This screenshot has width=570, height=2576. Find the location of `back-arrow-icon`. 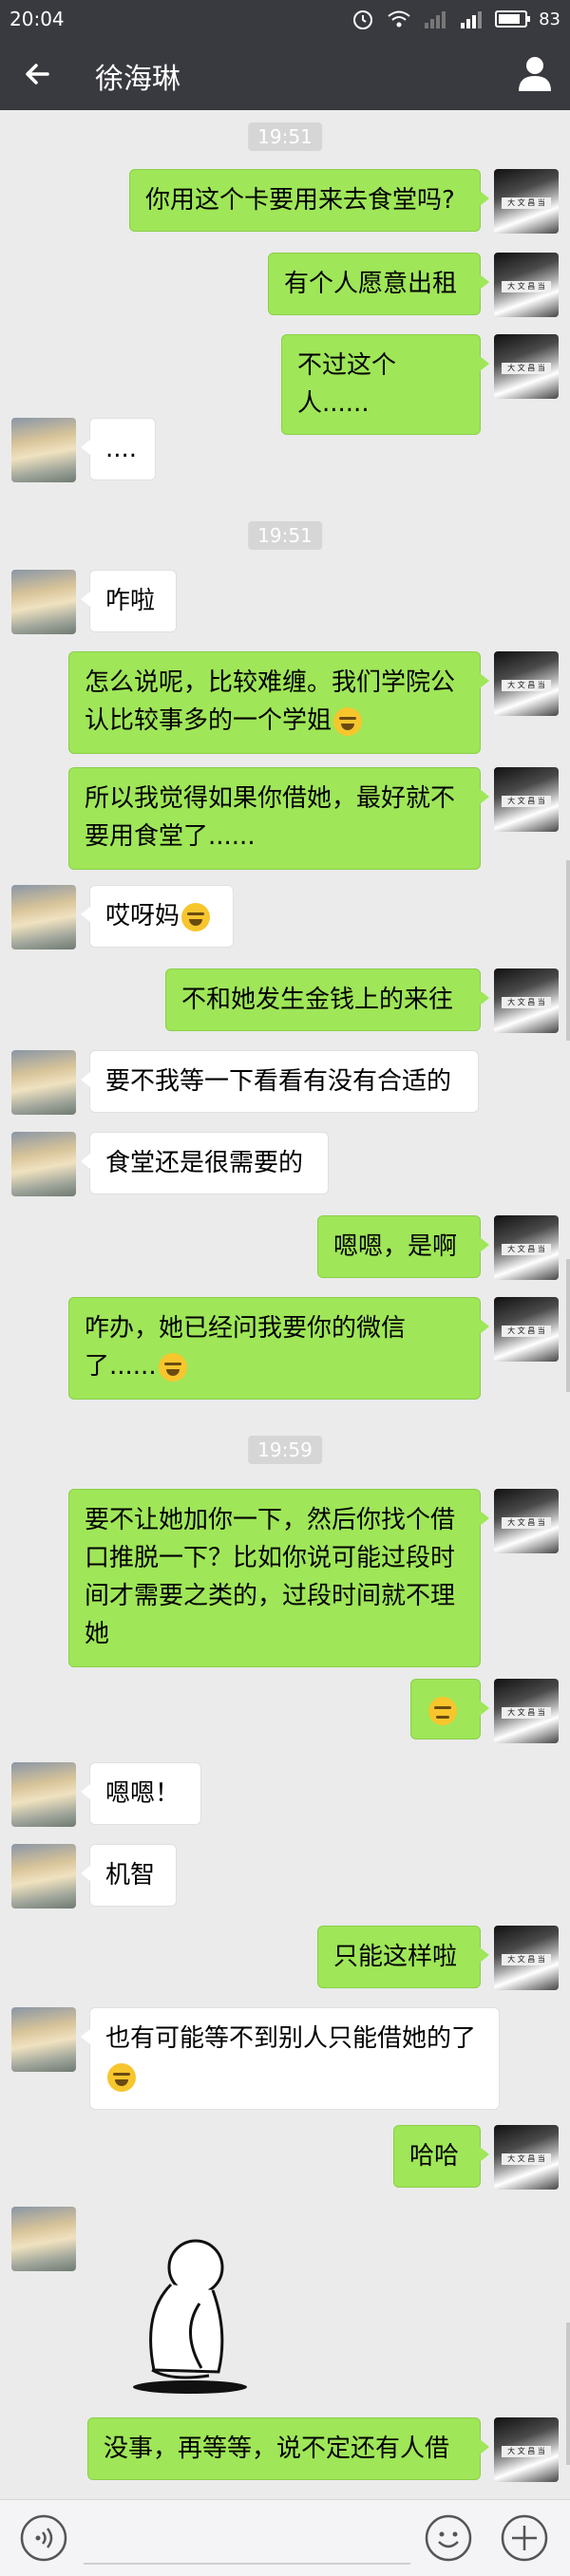

back-arrow-icon is located at coordinates (38, 74).